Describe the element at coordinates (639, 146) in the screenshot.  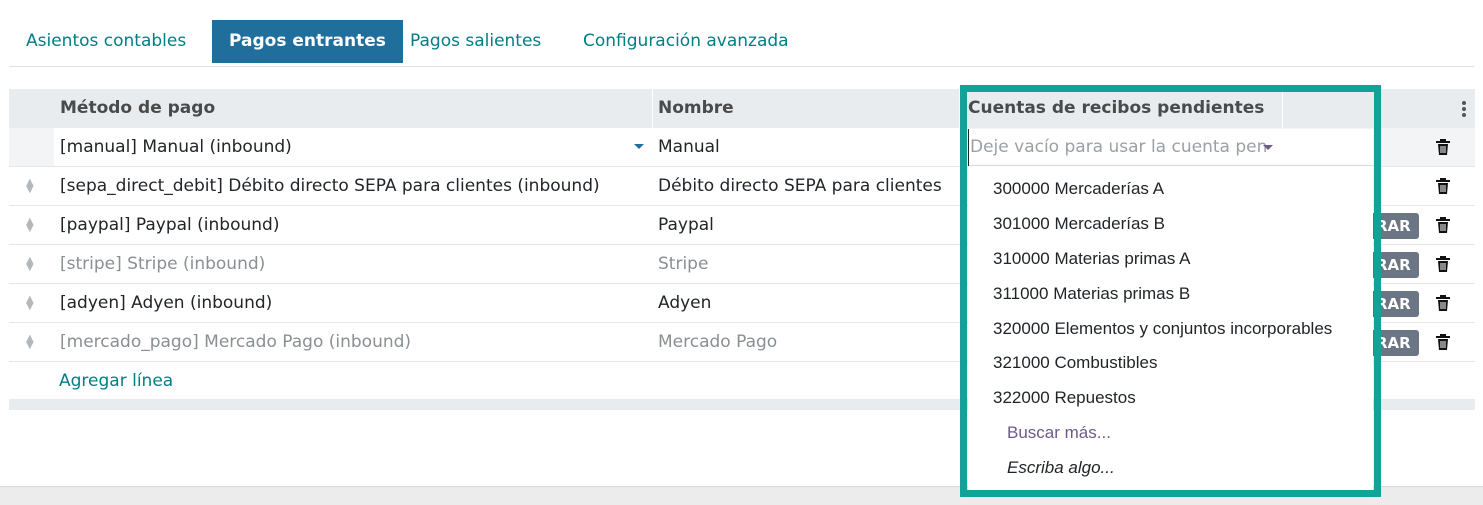
I see `chevron-down-icon` at that location.